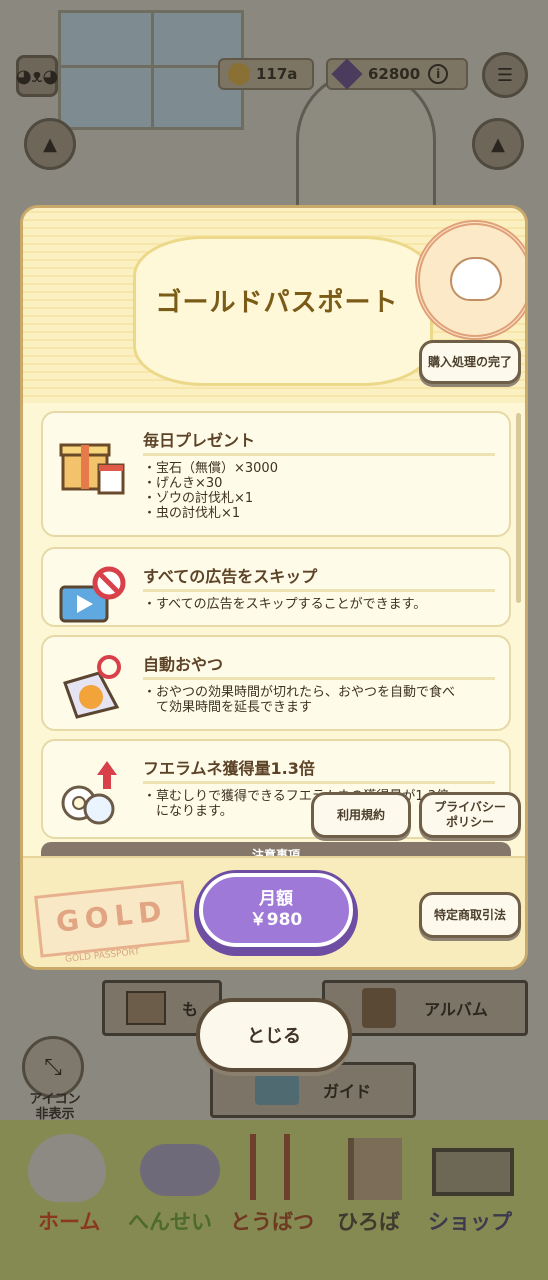 This screenshot has width=548, height=1280. I want to click on mail-label: も, so click(189, 1009).